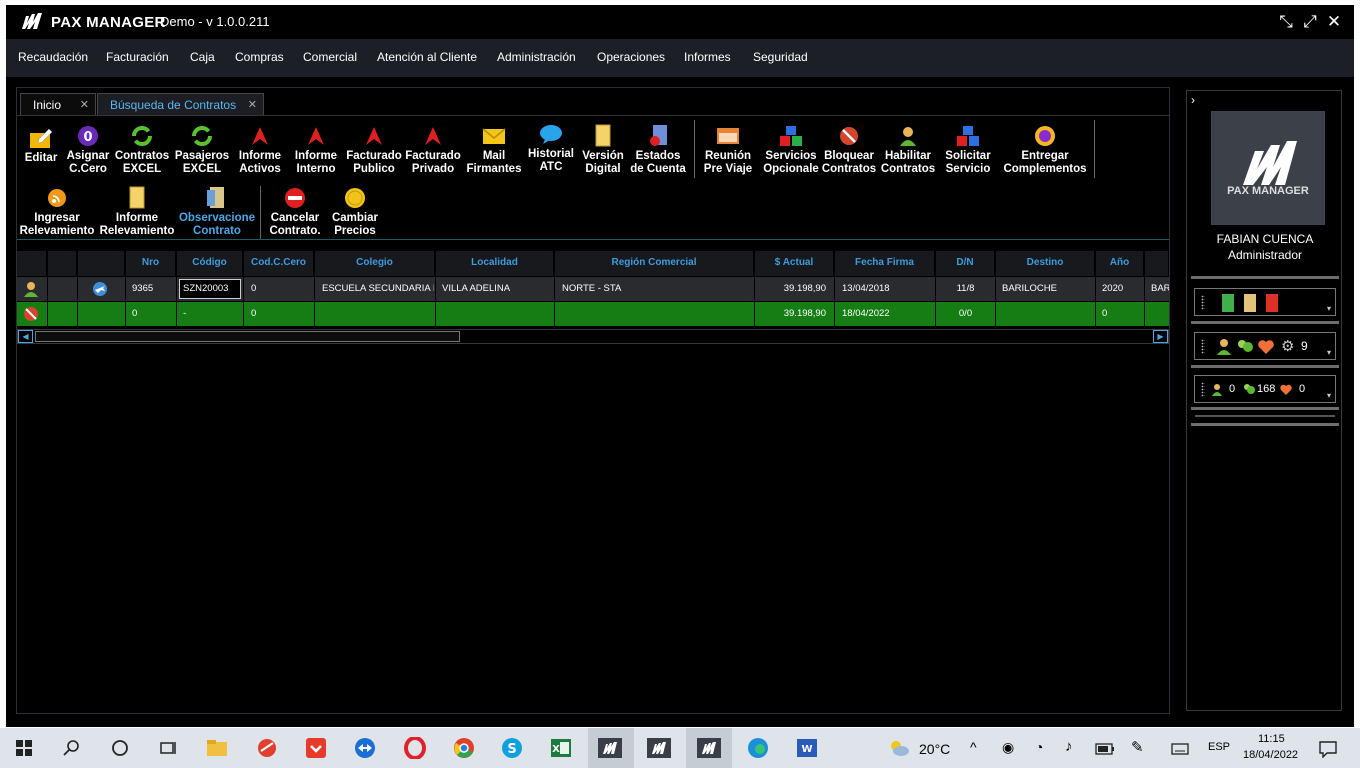  Describe the element at coordinates (1265, 389) in the screenshot. I see `counters-box: 0 168 0 ▾` at that location.